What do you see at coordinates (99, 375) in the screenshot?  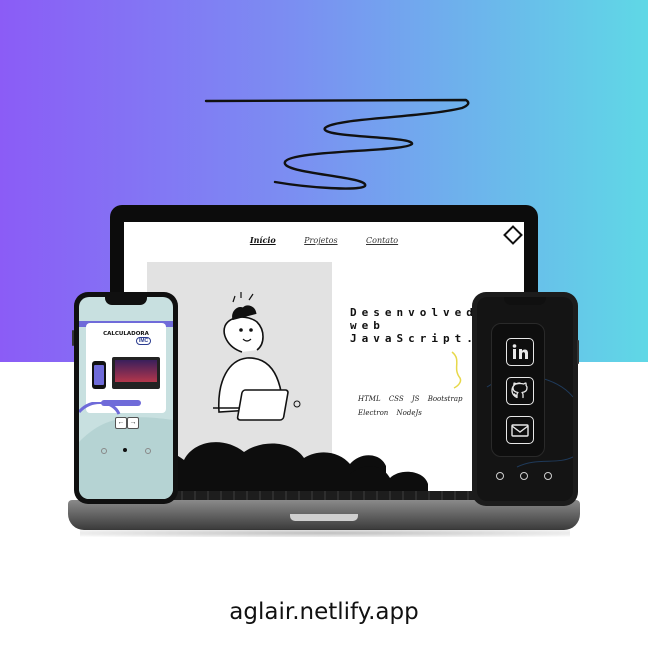 I see `project-phone-mockup` at bounding box center [99, 375].